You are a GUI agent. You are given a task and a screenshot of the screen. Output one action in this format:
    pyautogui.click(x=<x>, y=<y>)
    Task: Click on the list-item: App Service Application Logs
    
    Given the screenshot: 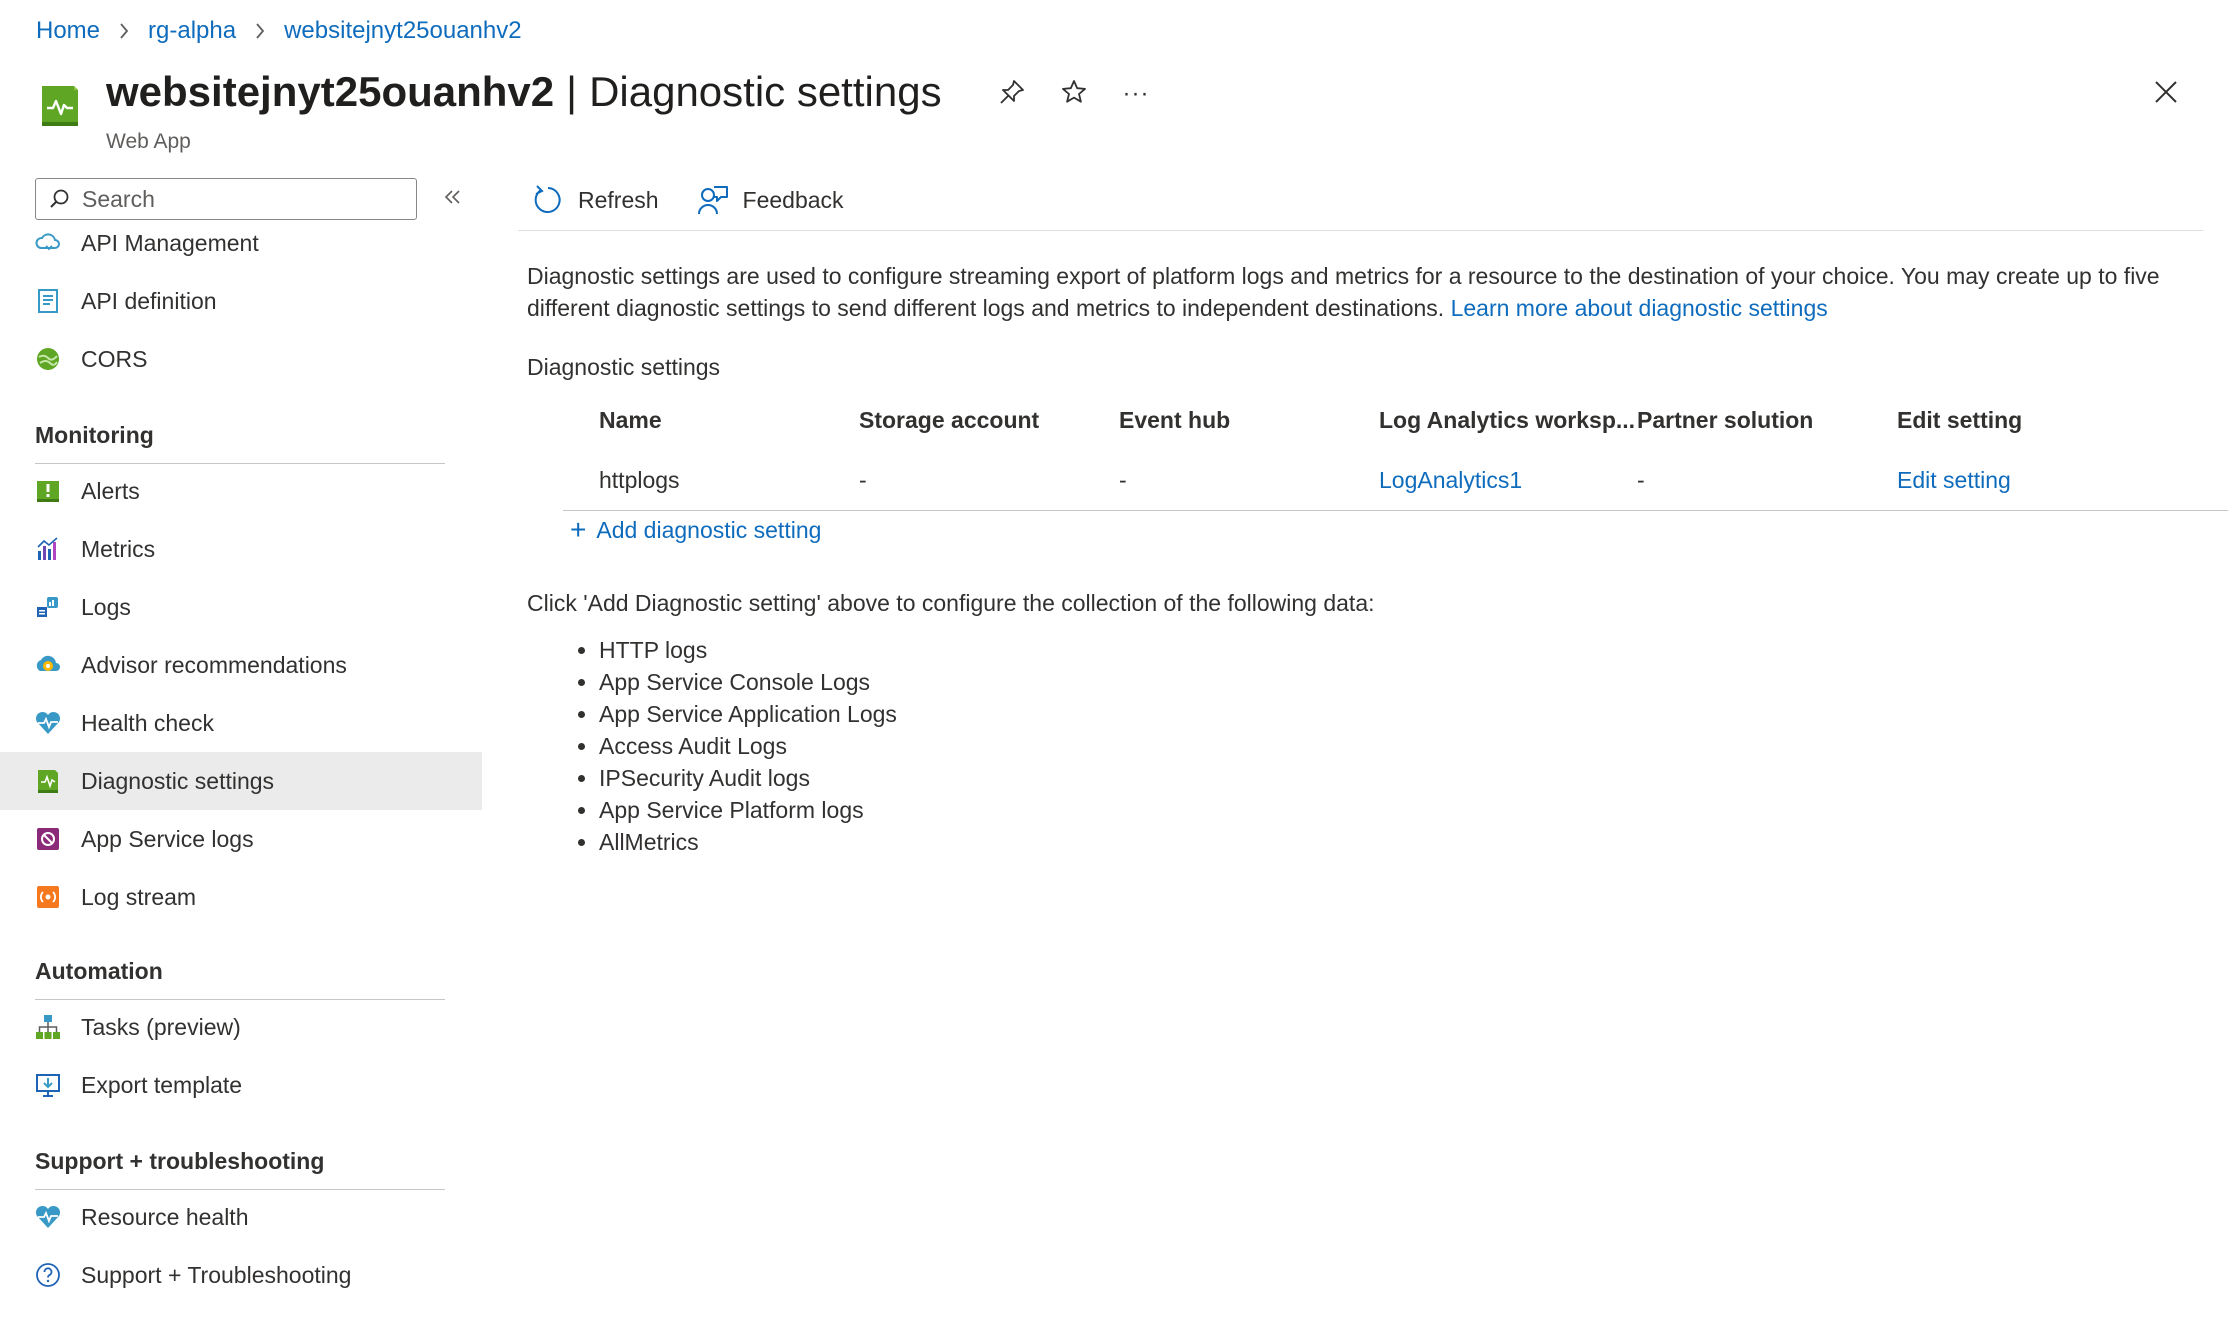 What is the action you would take?
    pyautogui.click(x=748, y=714)
    